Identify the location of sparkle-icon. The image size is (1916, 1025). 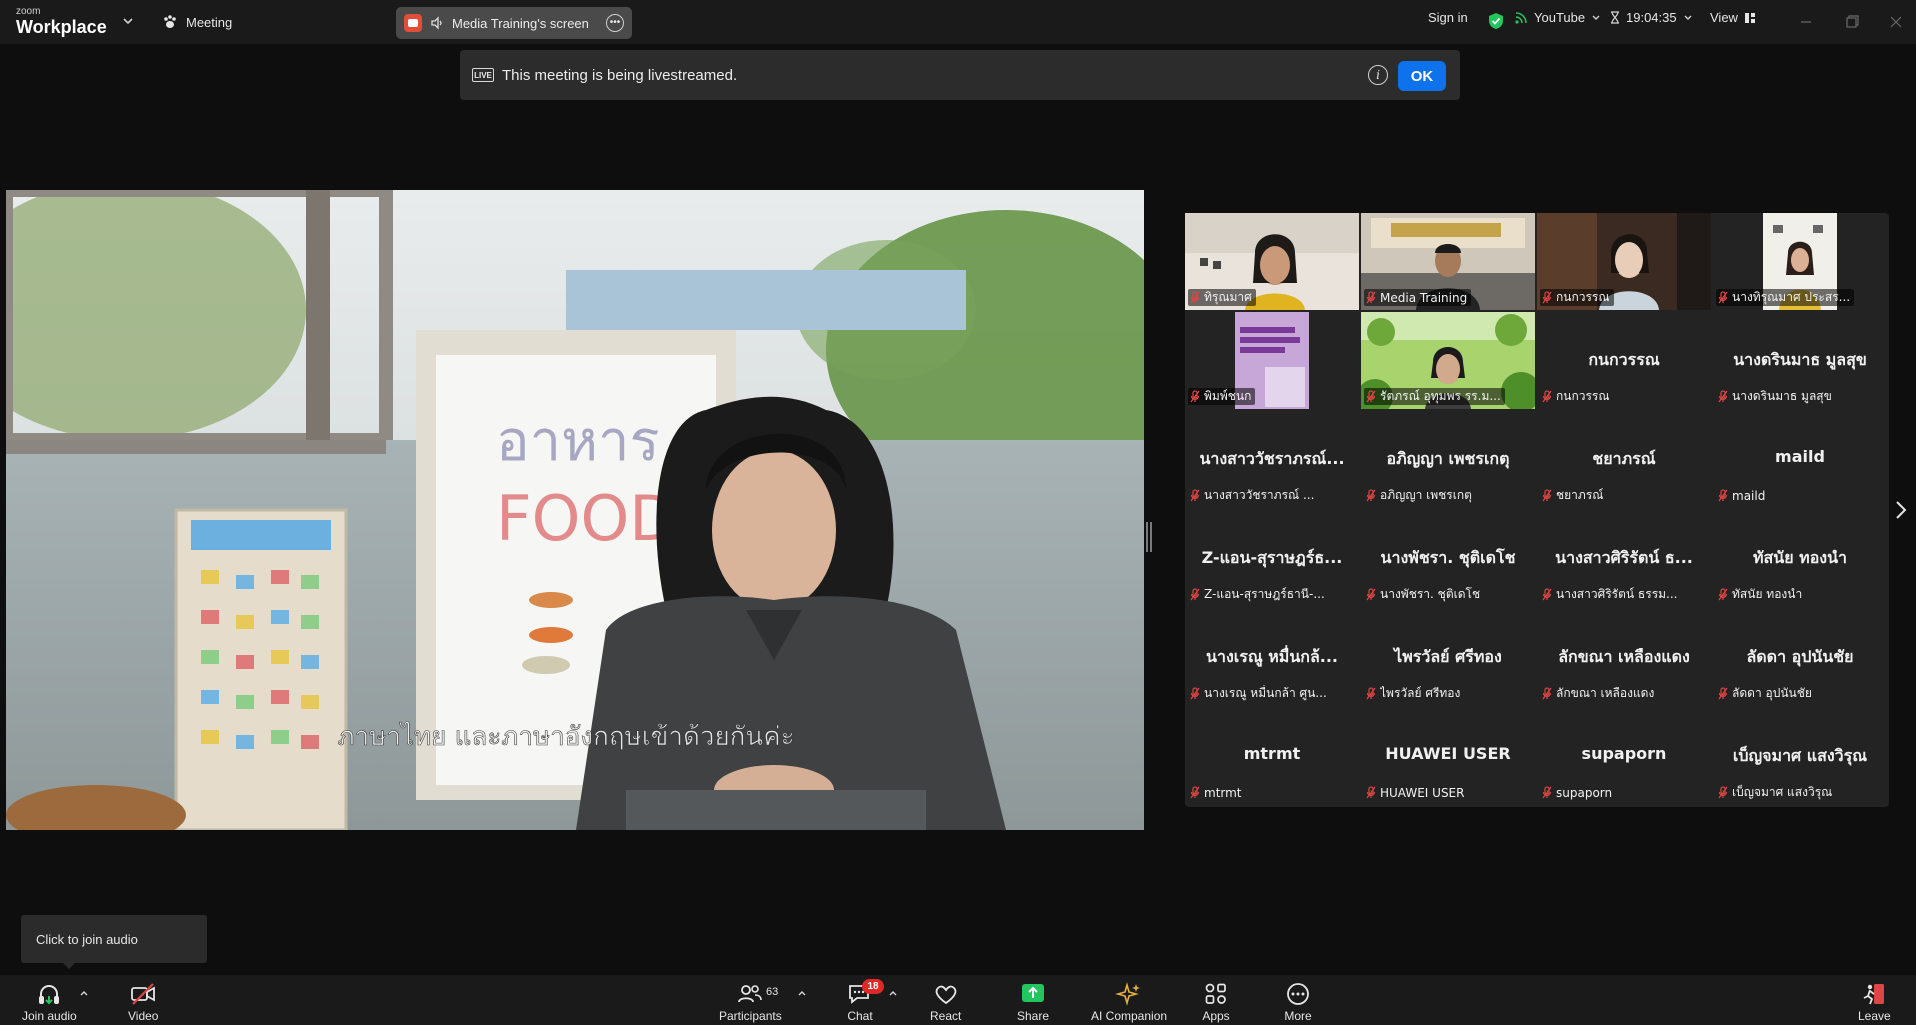
(1128, 994).